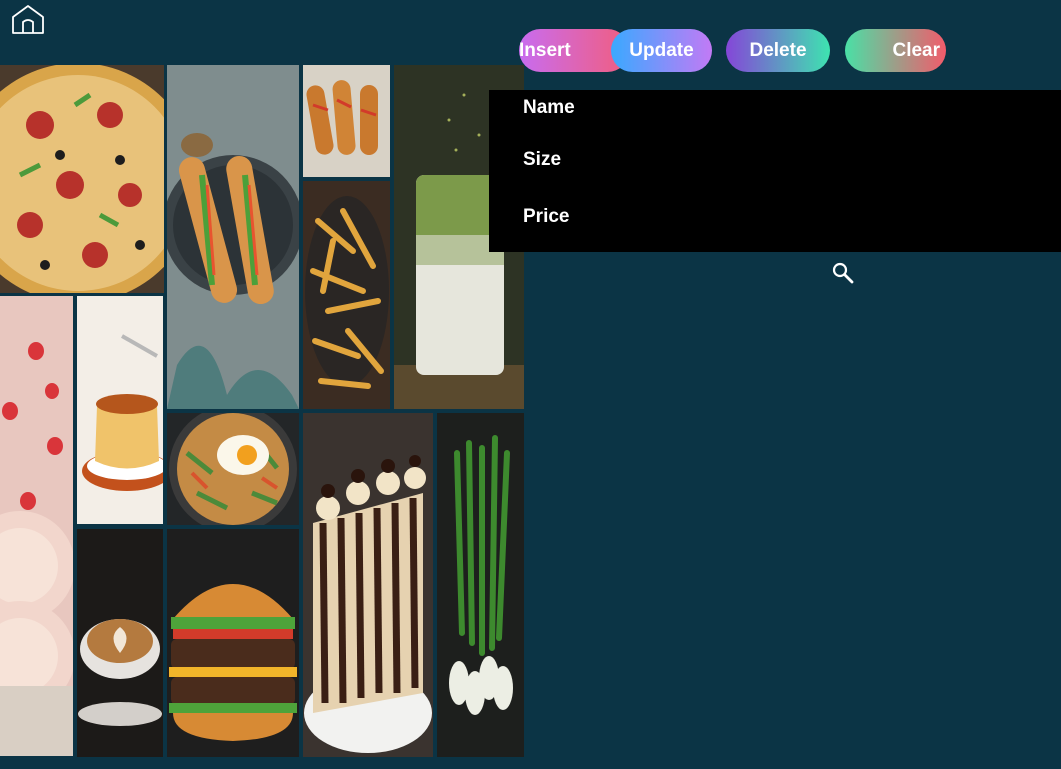 This screenshot has height=769, width=1061. I want to click on size-field, so click(821, 162).